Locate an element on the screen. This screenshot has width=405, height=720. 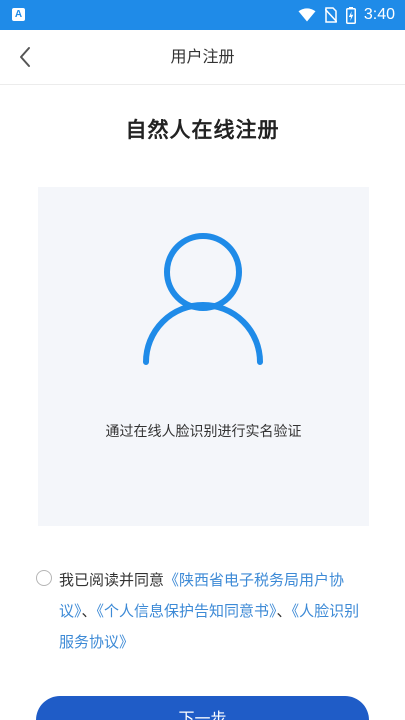
back-button is located at coordinates (25, 57).